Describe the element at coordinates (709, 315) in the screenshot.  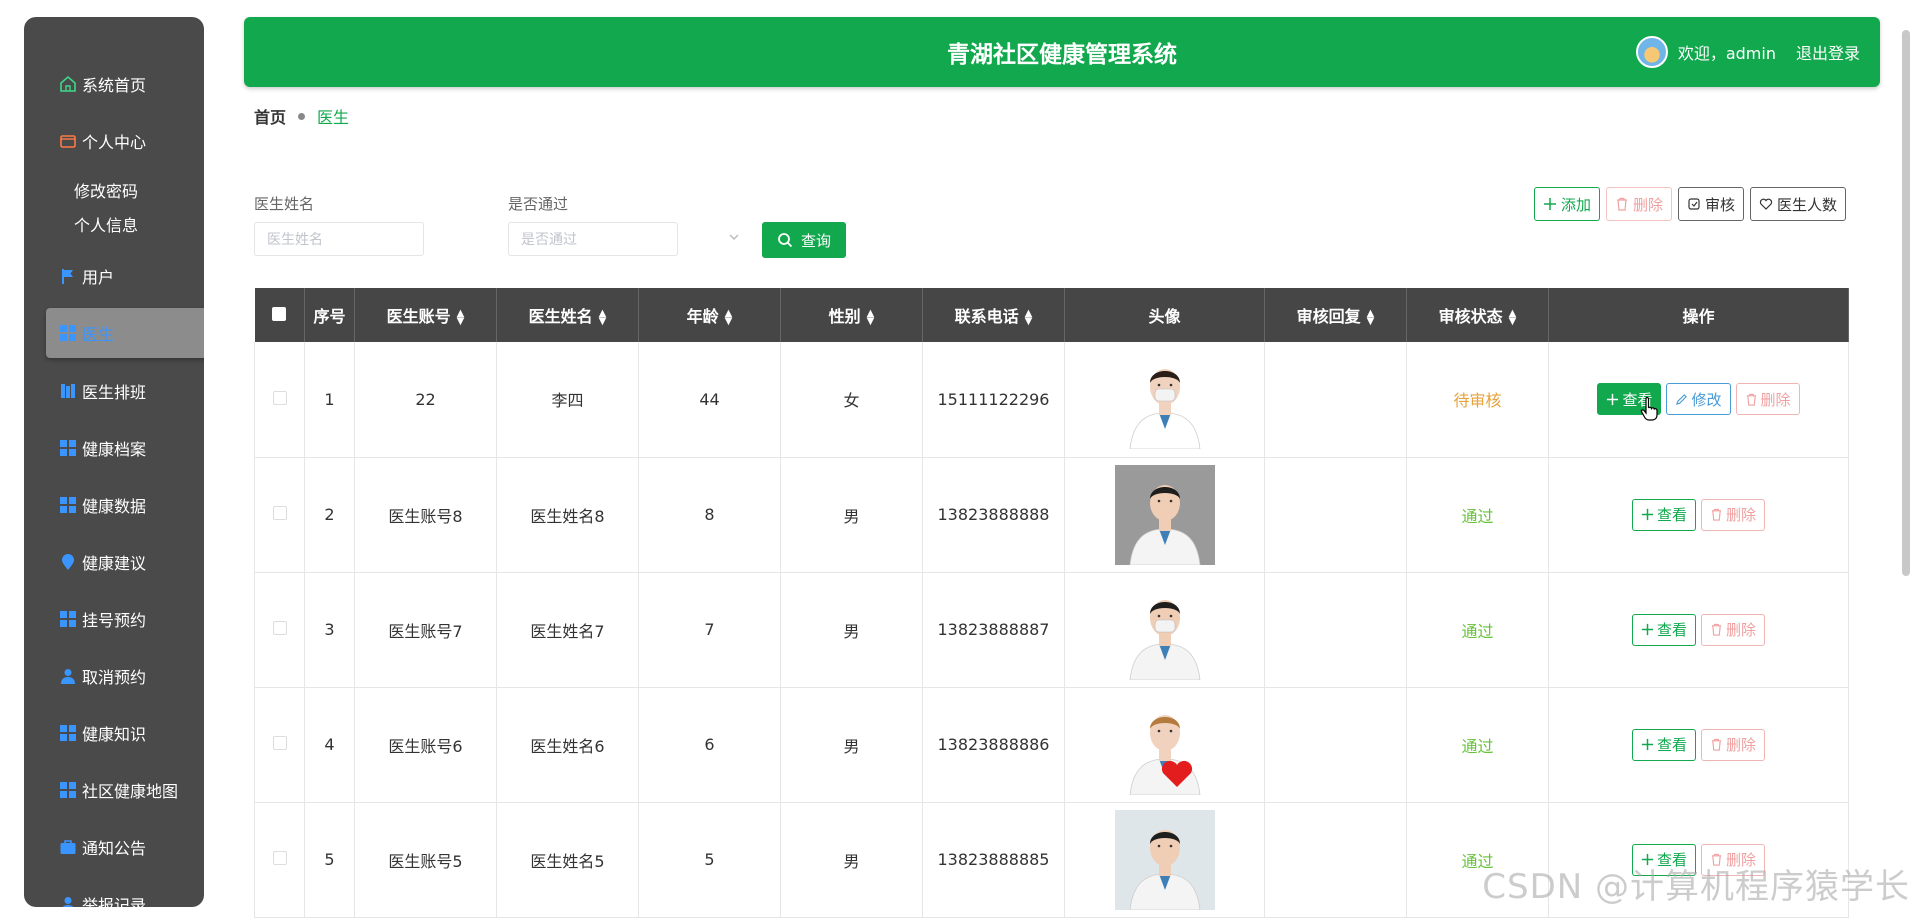
I see `column-header-3: 年龄 ▲ ▼` at that location.